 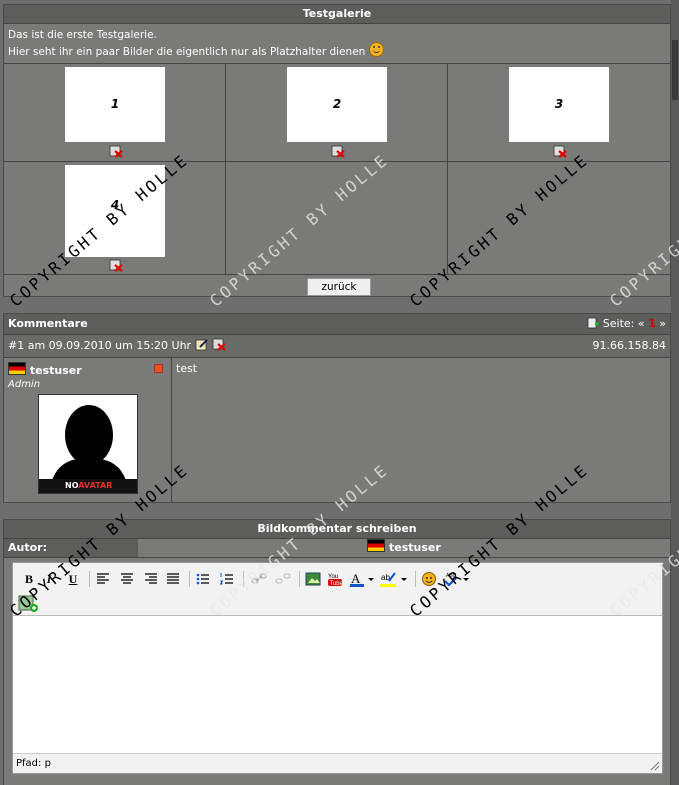 What do you see at coordinates (593, 323) in the screenshot?
I see `add-comment-icon` at bounding box center [593, 323].